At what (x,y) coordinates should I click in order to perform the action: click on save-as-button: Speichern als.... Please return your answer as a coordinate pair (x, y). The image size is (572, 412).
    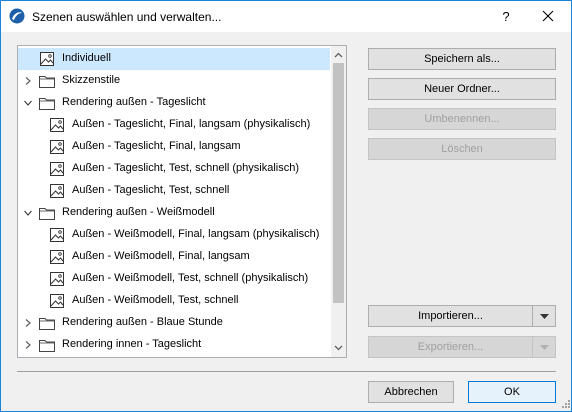
    Looking at the image, I should click on (462, 59).